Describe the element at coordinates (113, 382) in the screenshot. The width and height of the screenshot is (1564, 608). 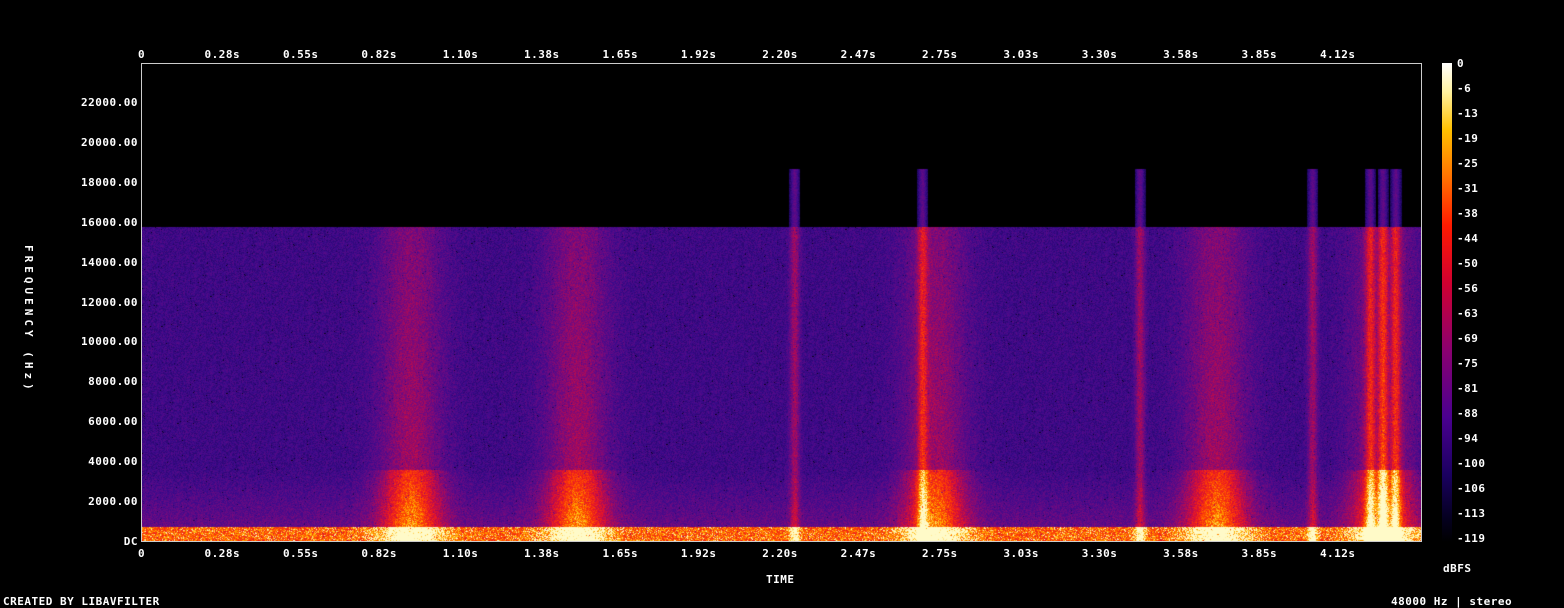
I see `y-tick: 8000.00` at that location.